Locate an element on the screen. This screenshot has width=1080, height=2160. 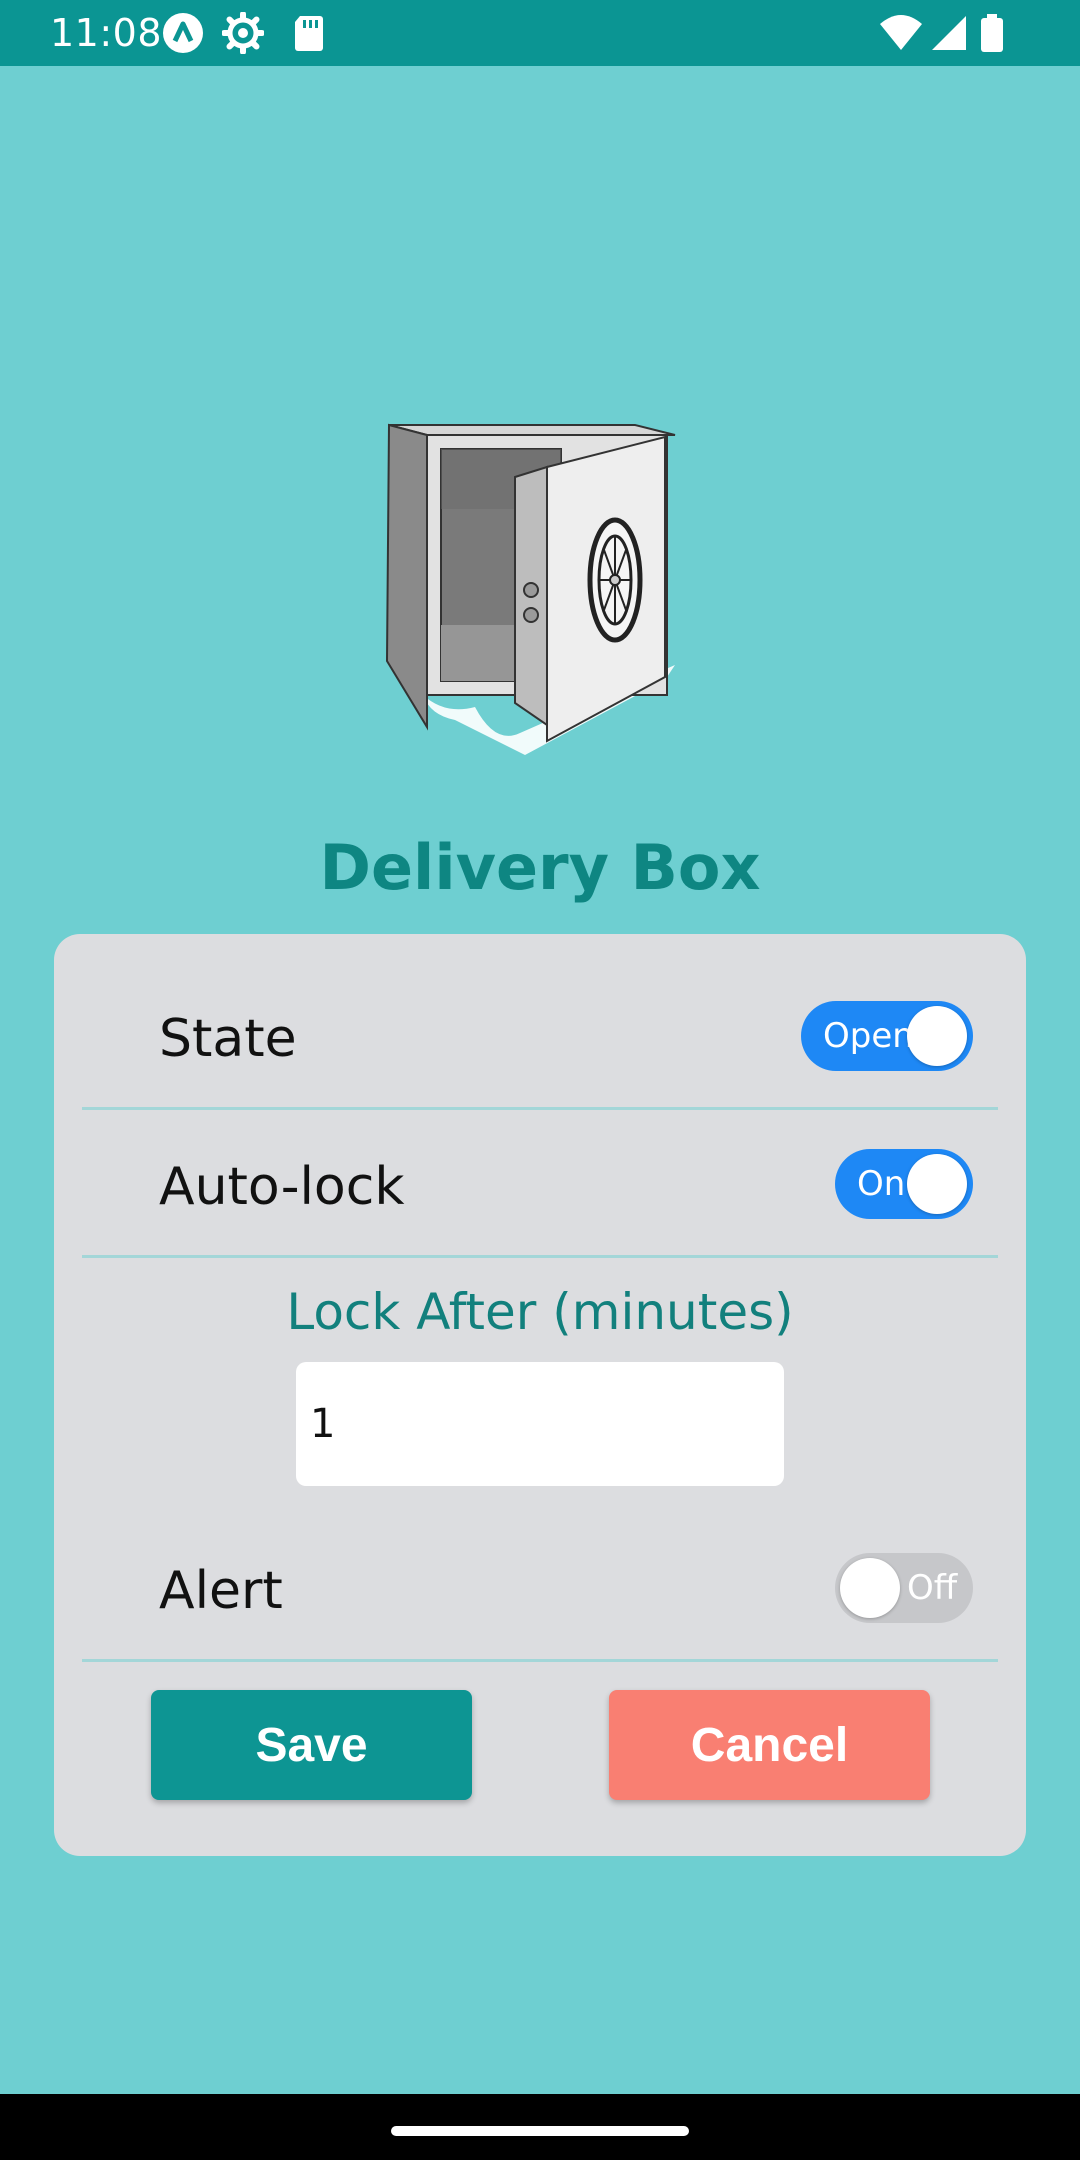
auto-lock-toggle: On is located at coordinates (904, 1184).